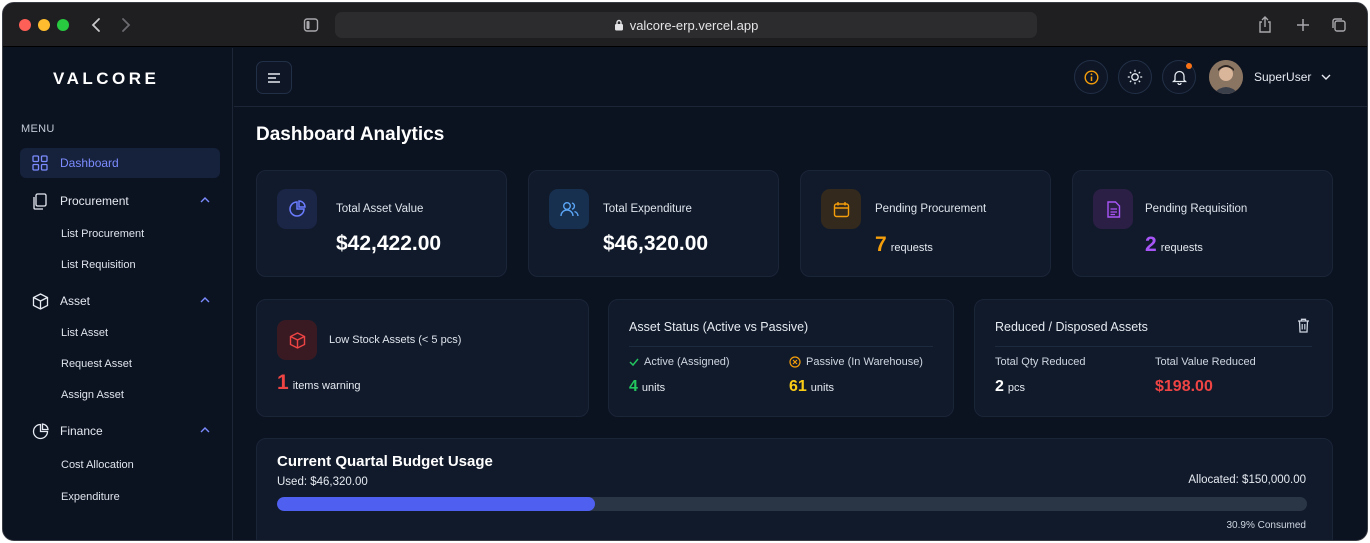 This screenshot has width=1370, height=543. Describe the element at coordinates (653, 223) in the screenshot. I see `total-expenditure-card: Total Expenditure $46,320.00` at that location.